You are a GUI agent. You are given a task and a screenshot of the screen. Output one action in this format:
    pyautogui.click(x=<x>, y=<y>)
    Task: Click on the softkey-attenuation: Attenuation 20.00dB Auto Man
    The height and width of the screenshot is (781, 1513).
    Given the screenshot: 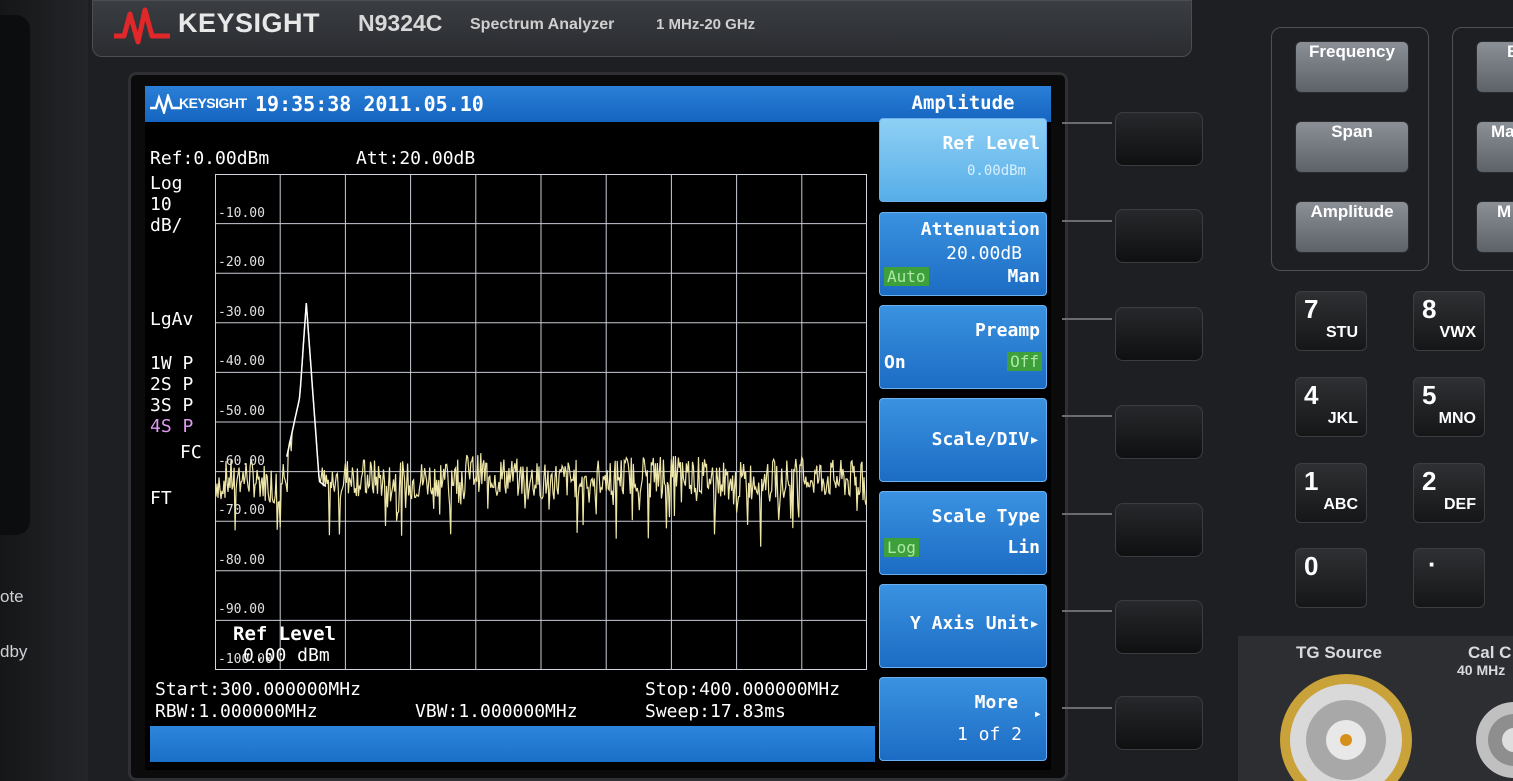 What is the action you would take?
    pyautogui.click(x=963, y=254)
    